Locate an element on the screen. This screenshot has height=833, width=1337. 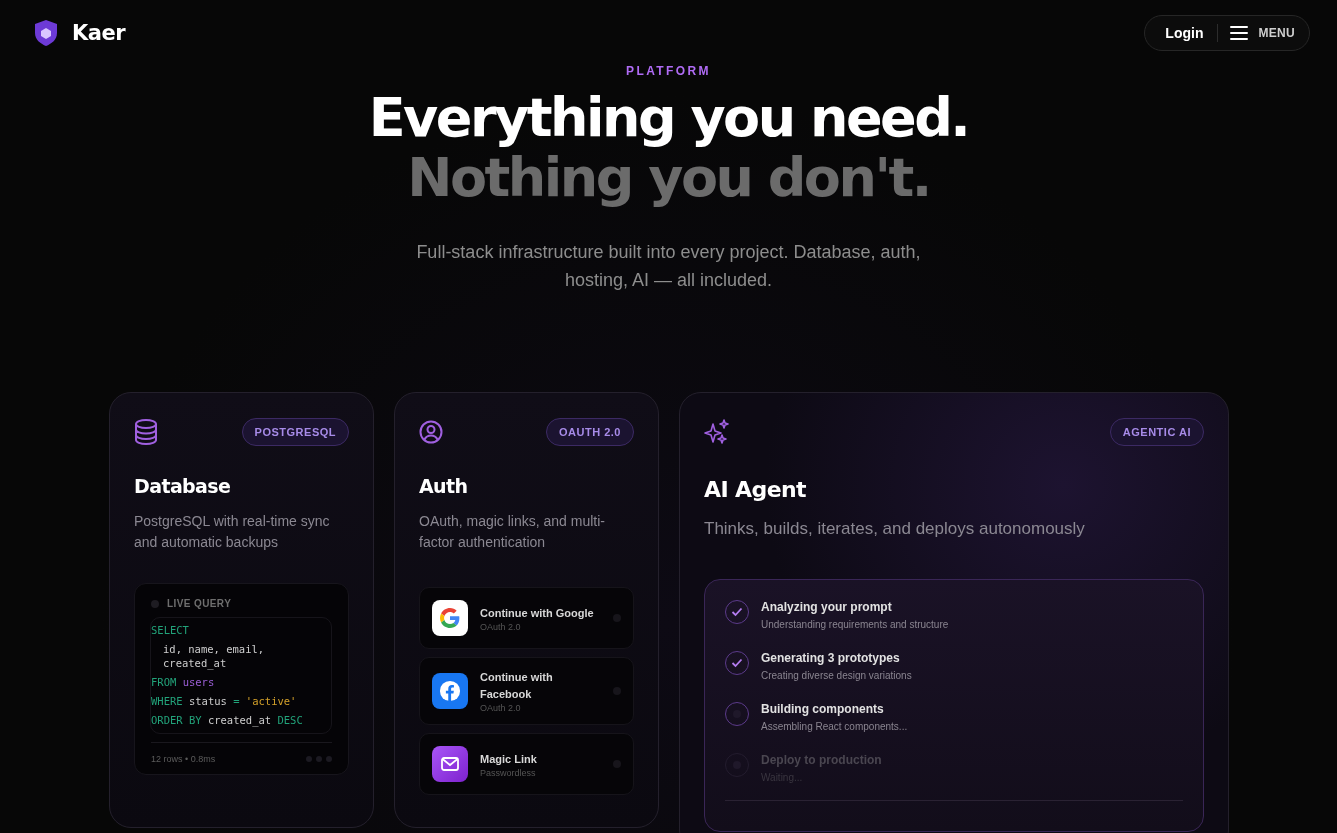
card-title: Auth is located at coordinates (444, 486).